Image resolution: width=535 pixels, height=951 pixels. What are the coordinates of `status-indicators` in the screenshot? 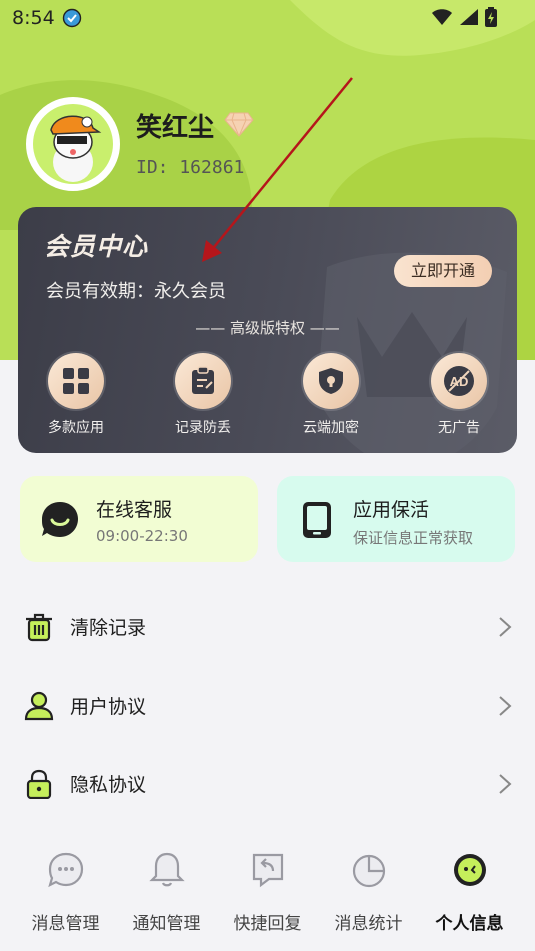 It's located at (464, 17).